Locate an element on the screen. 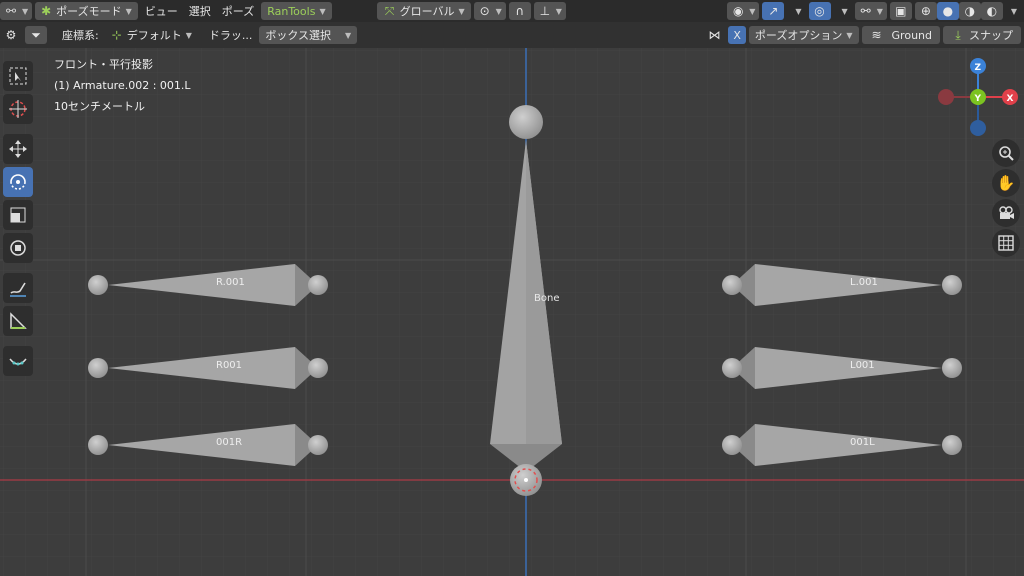 The width and height of the screenshot is (1024, 576). camera-icon is located at coordinates (1006, 212).